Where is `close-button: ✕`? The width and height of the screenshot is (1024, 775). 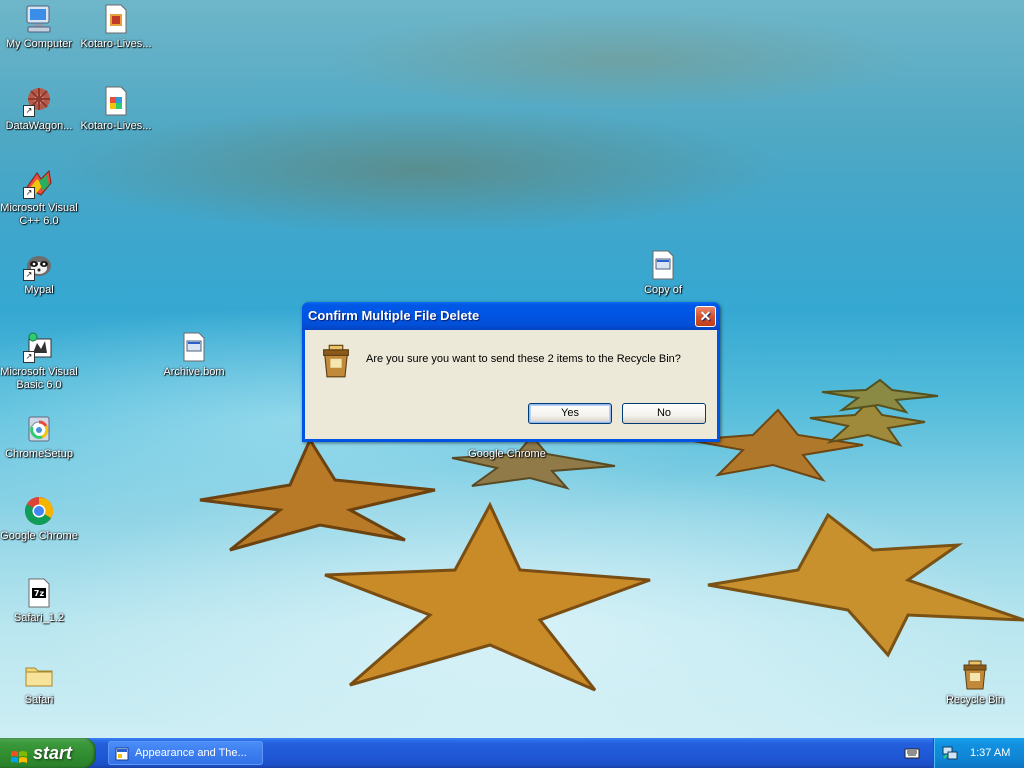 close-button: ✕ is located at coordinates (705, 316).